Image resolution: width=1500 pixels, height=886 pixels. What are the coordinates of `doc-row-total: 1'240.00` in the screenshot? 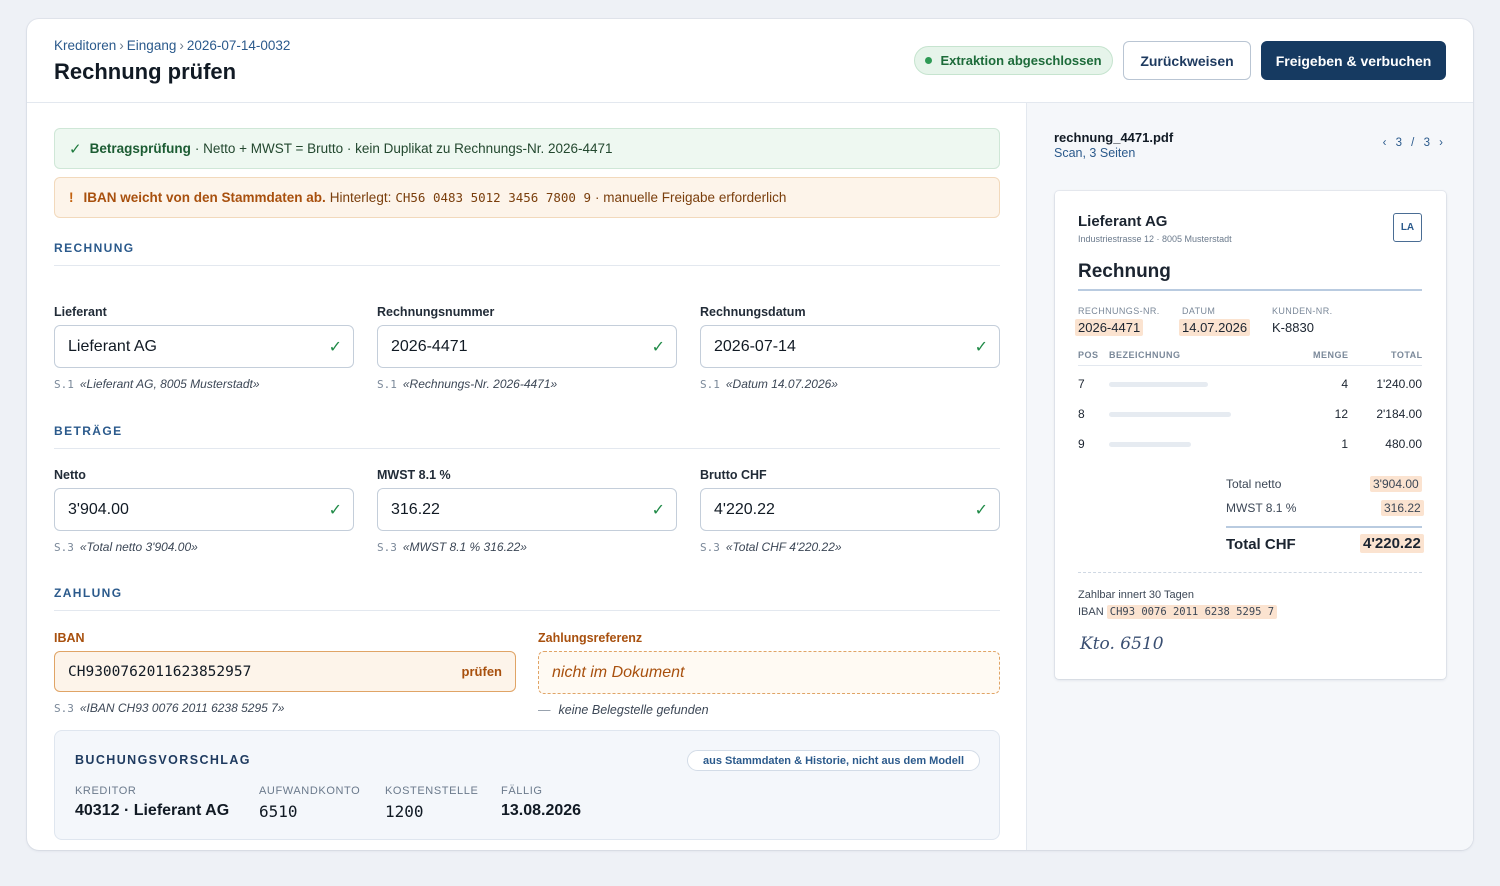 It's located at (1399, 384).